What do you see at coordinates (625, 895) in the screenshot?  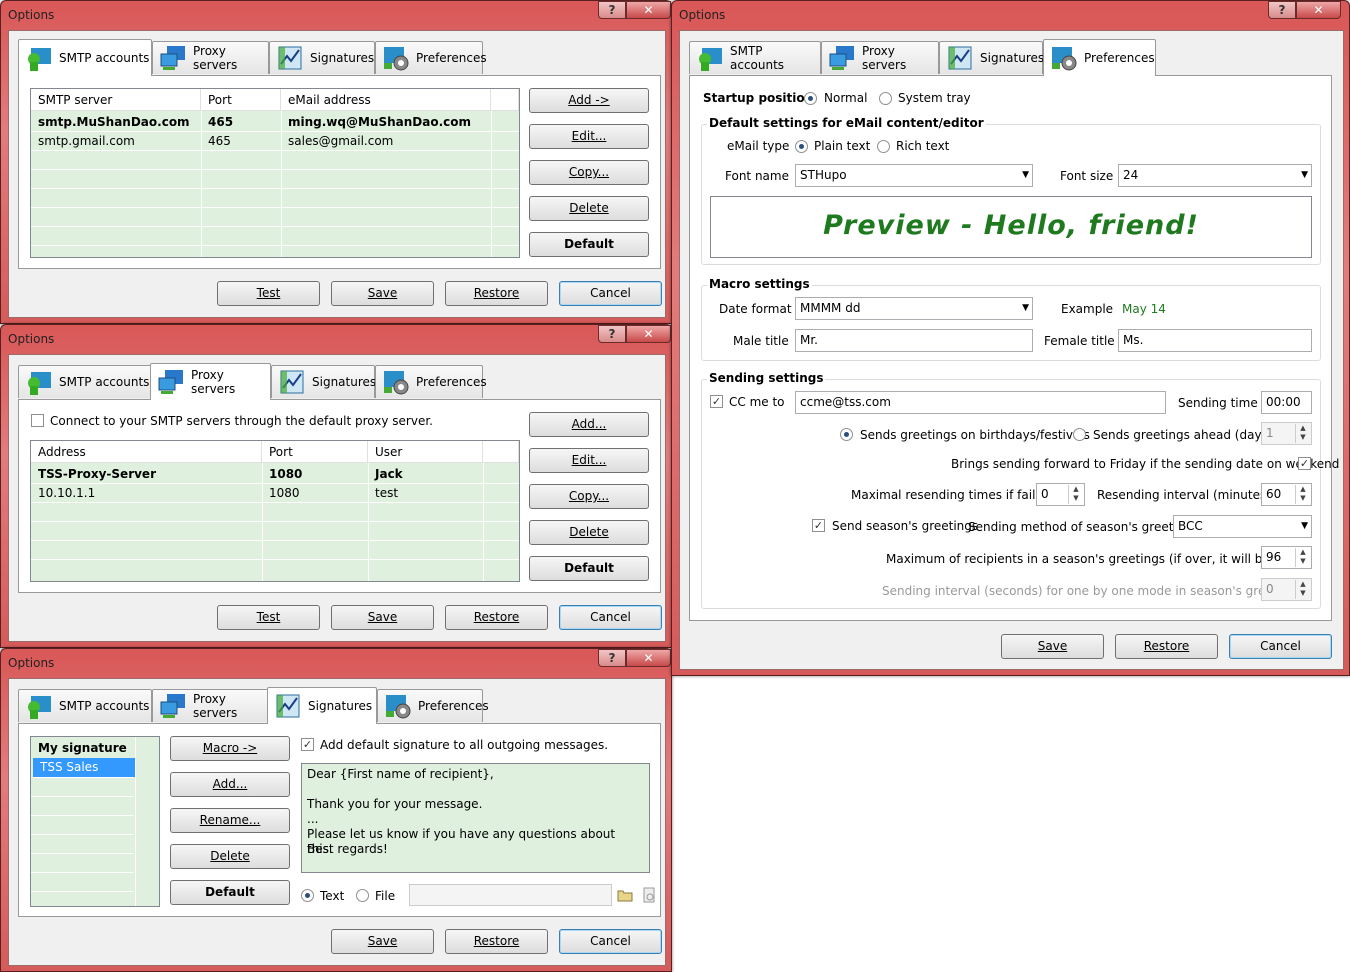 I see `open-folder-icon` at bounding box center [625, 895].